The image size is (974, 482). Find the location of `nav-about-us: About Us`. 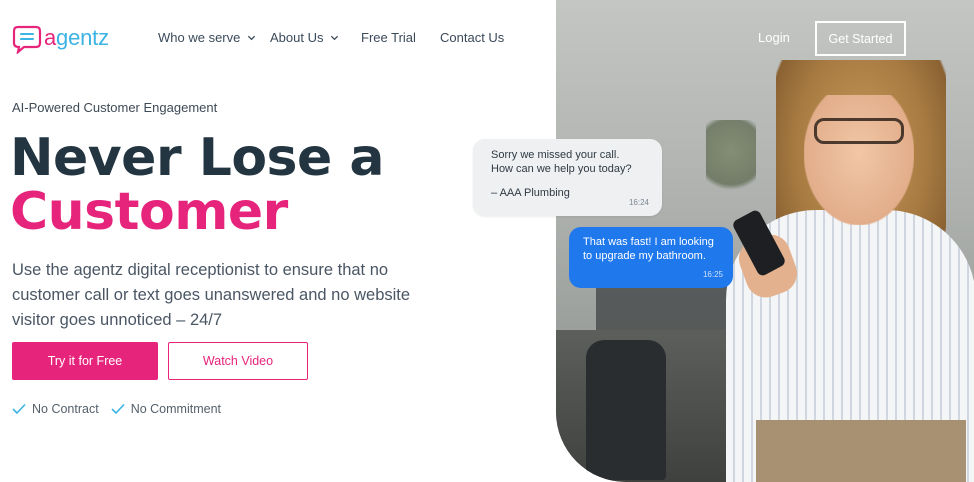

nav-about-us: About Us is located at coordinates (304, 37).